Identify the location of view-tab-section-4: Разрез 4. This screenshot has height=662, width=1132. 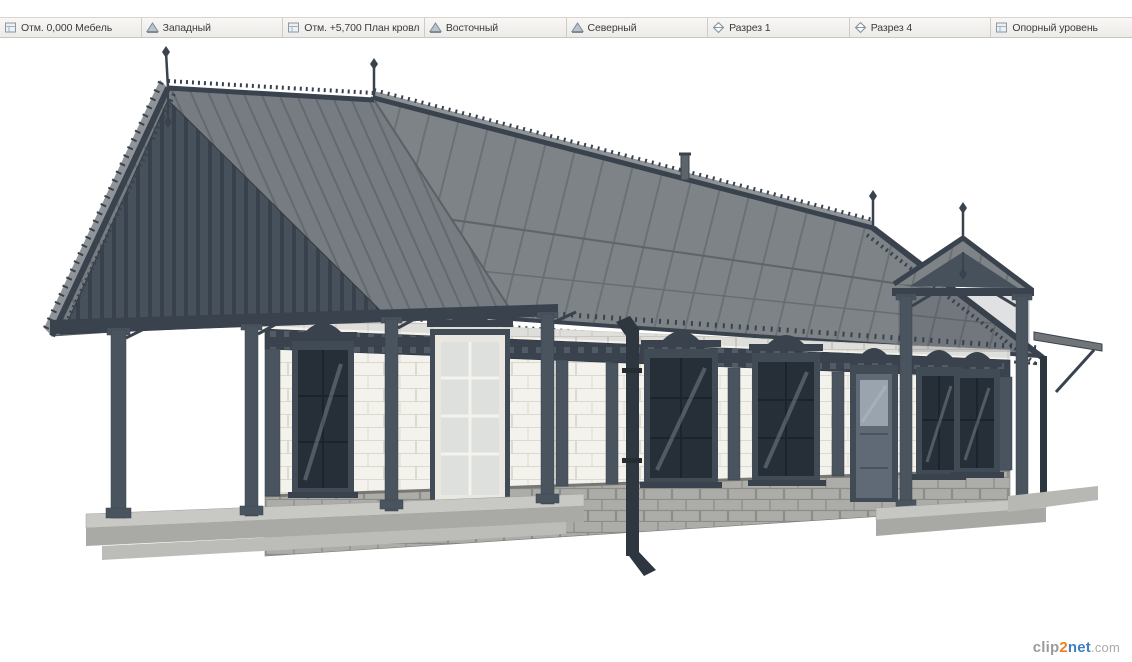
(921, 27).